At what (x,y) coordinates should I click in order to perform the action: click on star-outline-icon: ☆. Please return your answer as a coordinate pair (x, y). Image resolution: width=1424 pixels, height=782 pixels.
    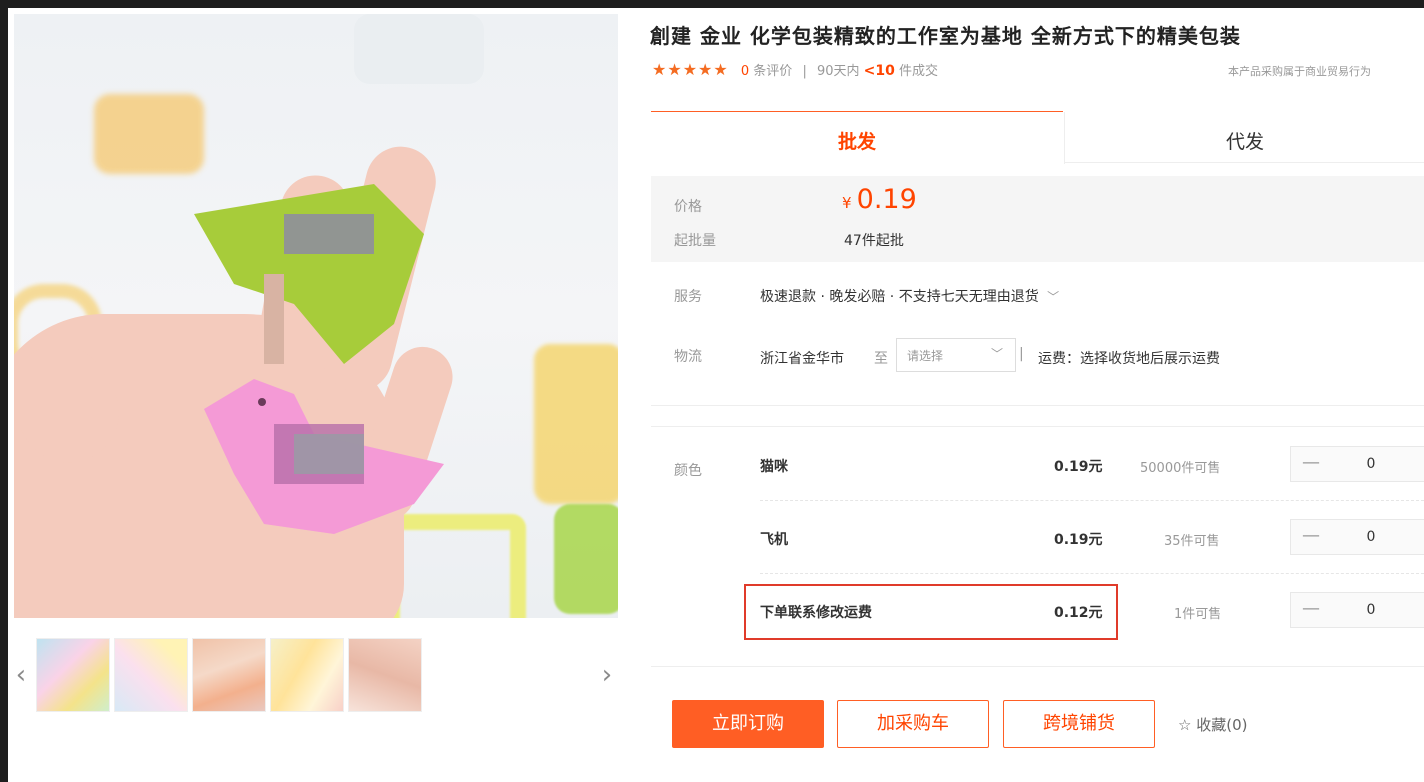
    Looking at the image, I should click on (1185, 725).